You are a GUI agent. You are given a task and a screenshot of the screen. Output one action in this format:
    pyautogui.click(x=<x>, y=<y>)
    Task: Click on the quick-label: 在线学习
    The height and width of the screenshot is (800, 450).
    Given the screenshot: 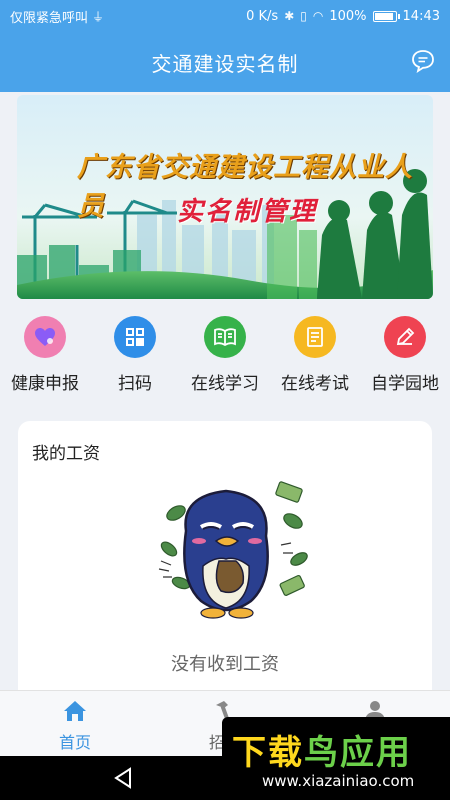 What is the action you would take?
    pyautogui.click(x=225, y=384)
    